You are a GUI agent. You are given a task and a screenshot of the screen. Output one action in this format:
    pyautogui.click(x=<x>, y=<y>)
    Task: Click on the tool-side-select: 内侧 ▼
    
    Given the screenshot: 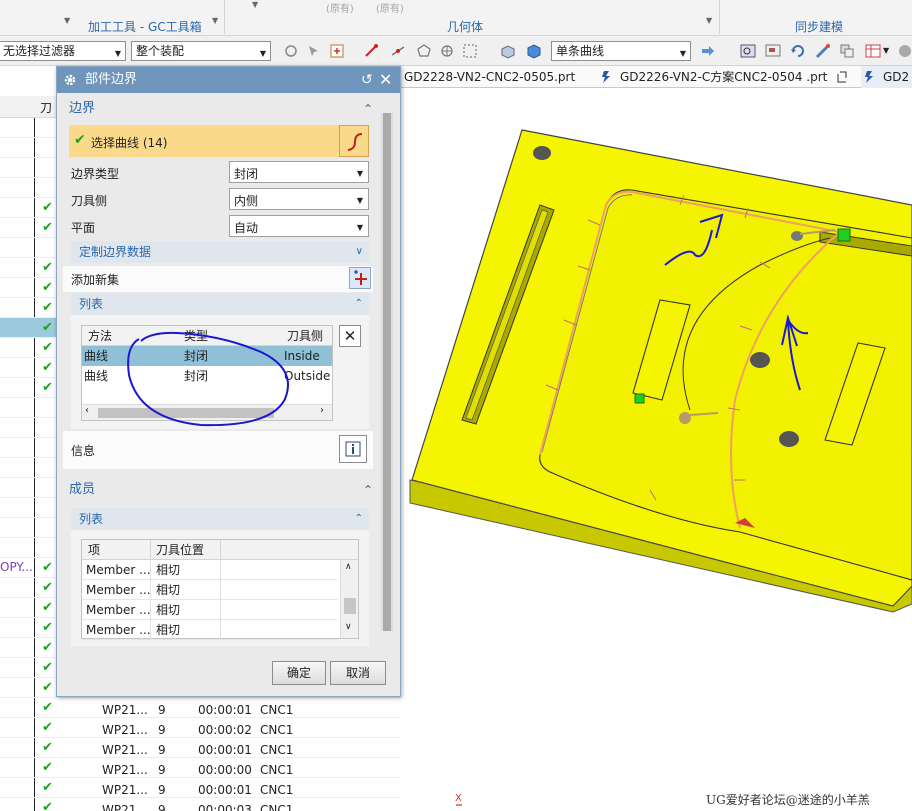 What is the action you would take?
    pyautogui.click(x=299, y=199)
    